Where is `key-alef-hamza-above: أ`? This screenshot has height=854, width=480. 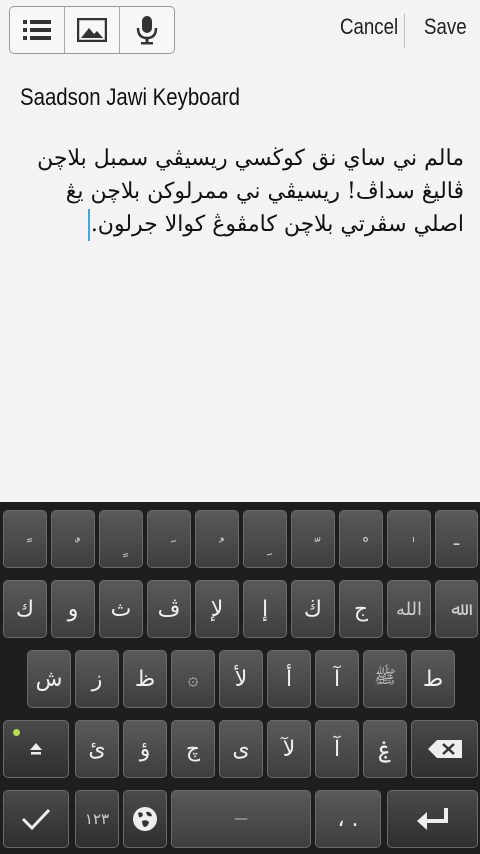 key-alef-hamza-above: أ is located at coordinates (289, 679).